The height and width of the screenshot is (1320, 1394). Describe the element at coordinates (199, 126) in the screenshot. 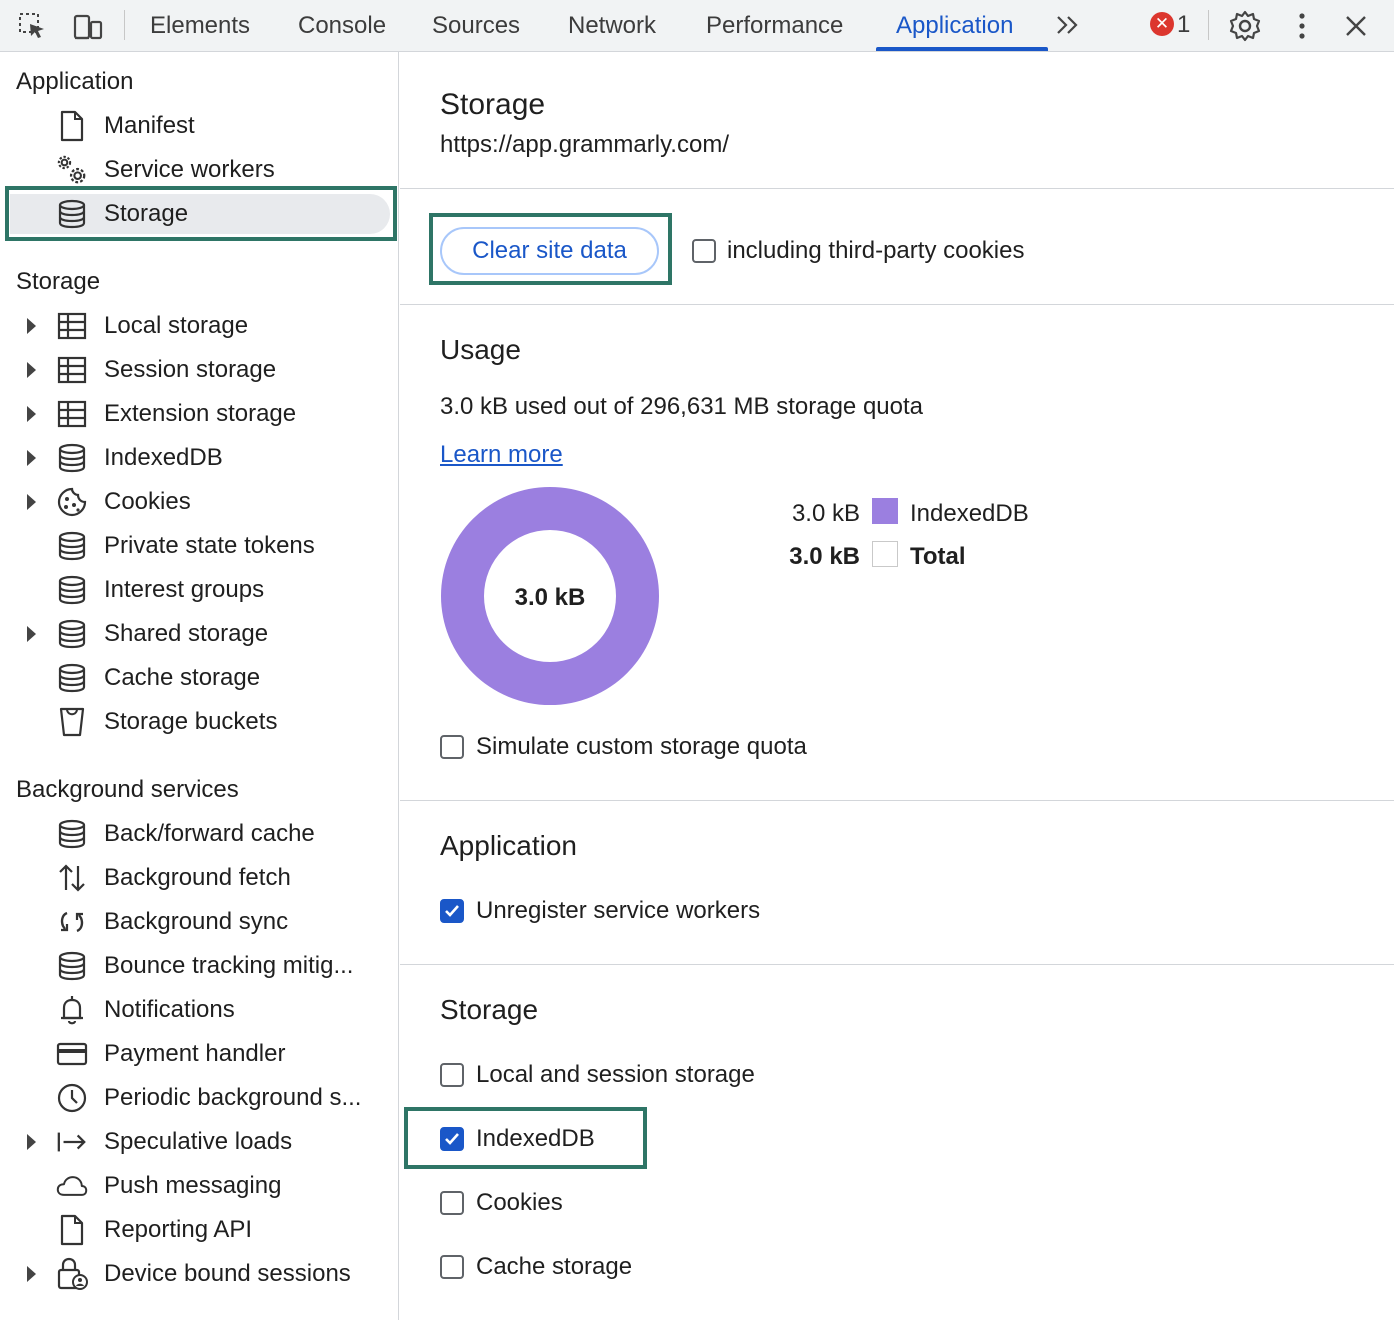

I see `sidebar-item-manifest: Manifest` at that location.